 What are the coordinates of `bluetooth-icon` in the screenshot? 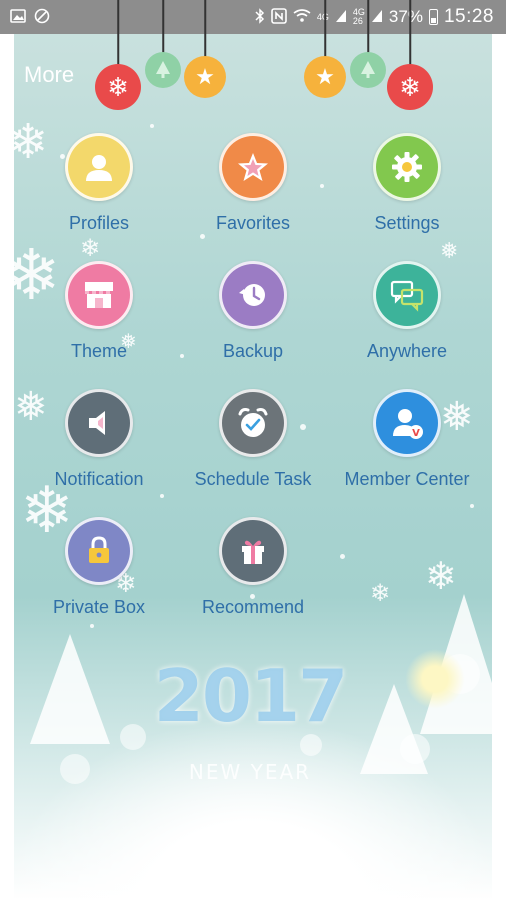 It's located at (260, 17).